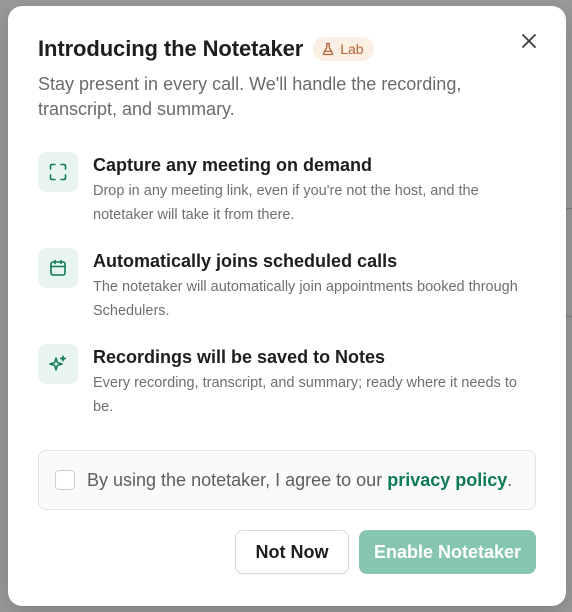  What do you see at coordinates (328, 49) in the screenshot?
I see `flask-icon` at bounding box center [328, 49].